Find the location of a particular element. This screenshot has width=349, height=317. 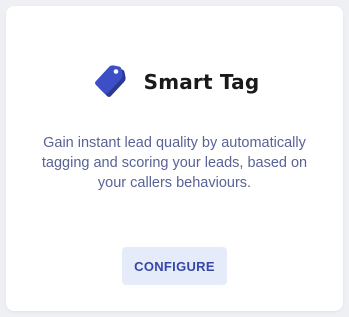

card-header: Smart Tag is located at coordinates (174, 82).